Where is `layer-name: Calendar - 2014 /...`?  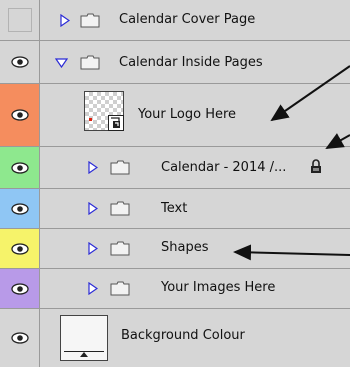 layer-name: Calendar - 2014 /... is located at coordinates (224, 167).